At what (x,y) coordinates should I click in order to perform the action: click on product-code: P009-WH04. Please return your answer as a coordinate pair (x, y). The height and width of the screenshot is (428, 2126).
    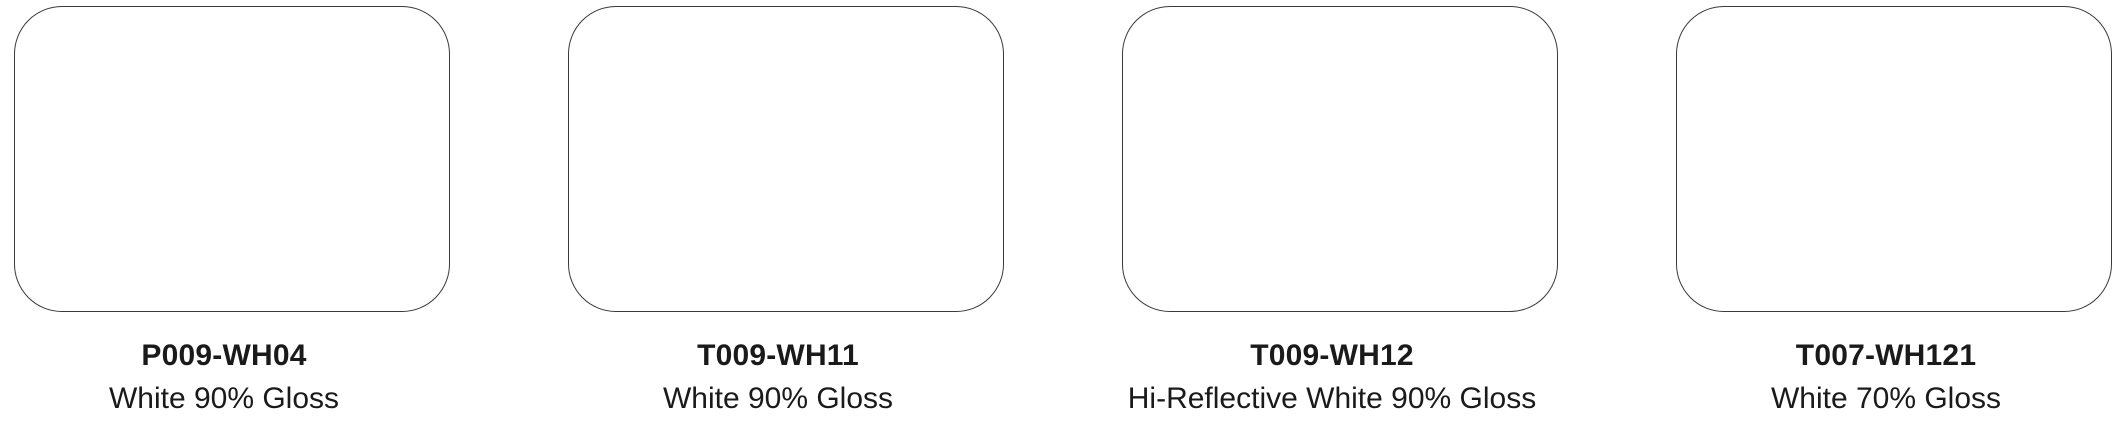
    Looking at the image, I should click on (224, 355).